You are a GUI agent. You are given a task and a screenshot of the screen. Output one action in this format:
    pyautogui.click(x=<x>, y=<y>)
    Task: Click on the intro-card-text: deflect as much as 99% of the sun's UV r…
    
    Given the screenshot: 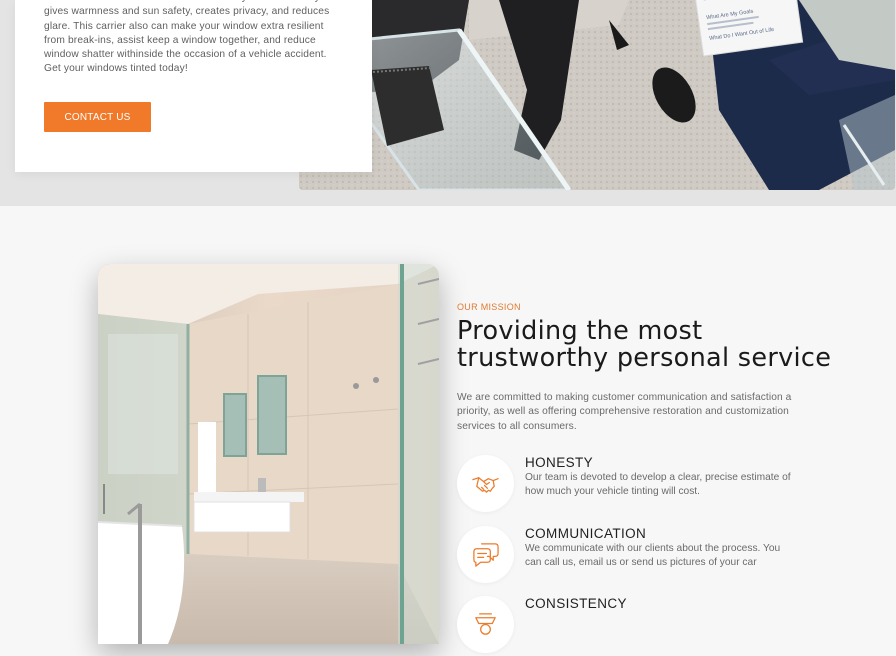 What is the action you would take?
    pyautogui.click(x=194, y=38)
    